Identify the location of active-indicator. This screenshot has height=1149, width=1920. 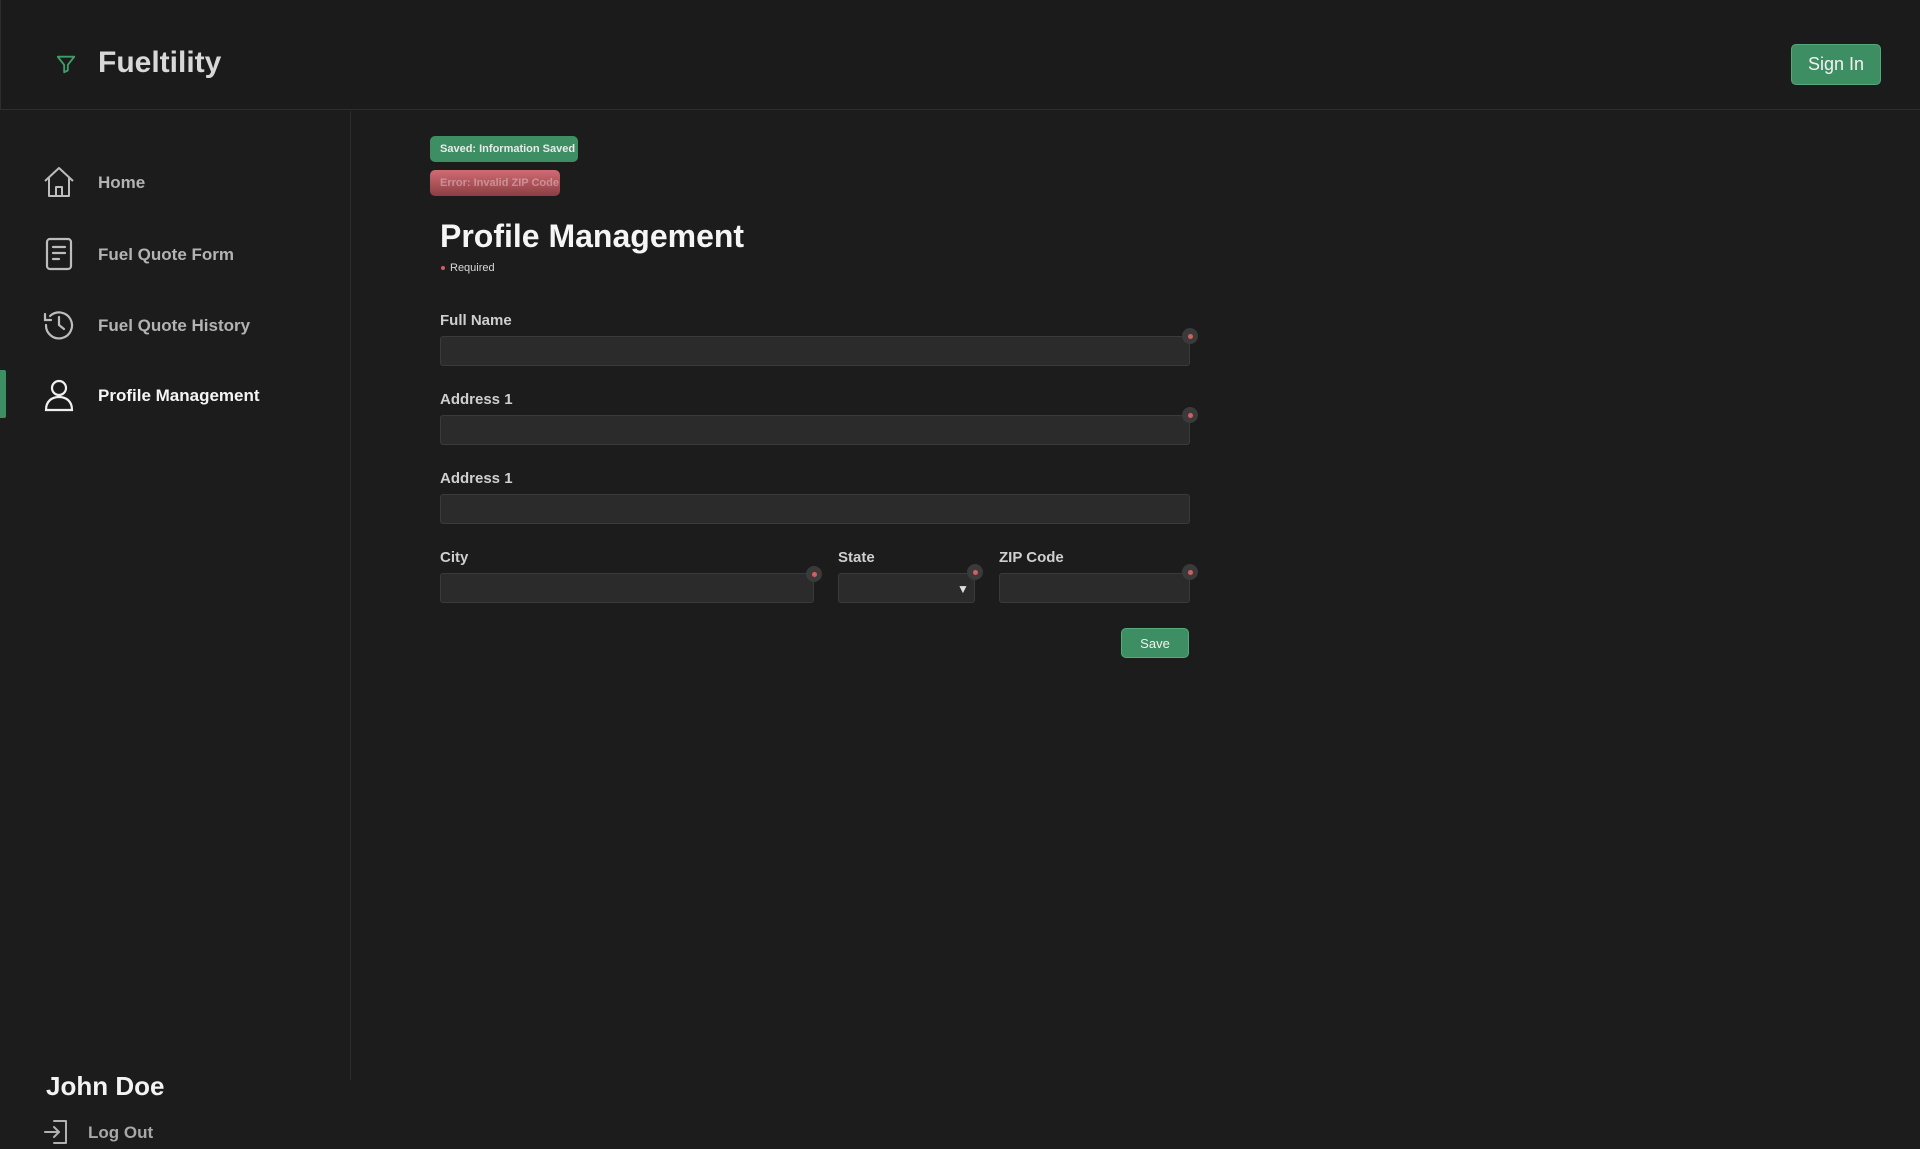
(3, 394).